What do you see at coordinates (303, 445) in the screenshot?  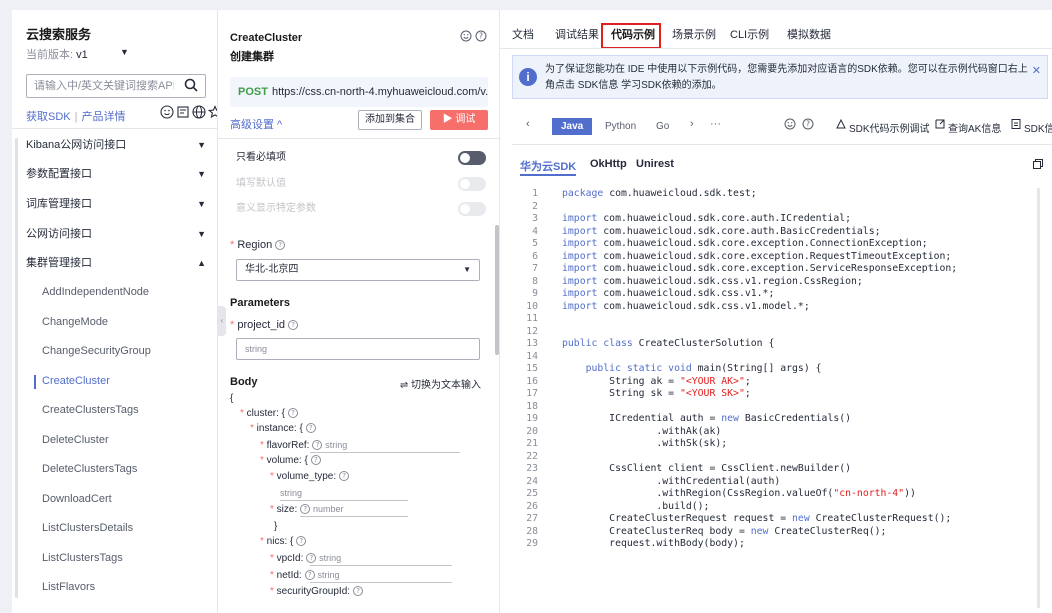 I see `param-flavorref: * flavorRef:? string` at bounding box center [303, 445].